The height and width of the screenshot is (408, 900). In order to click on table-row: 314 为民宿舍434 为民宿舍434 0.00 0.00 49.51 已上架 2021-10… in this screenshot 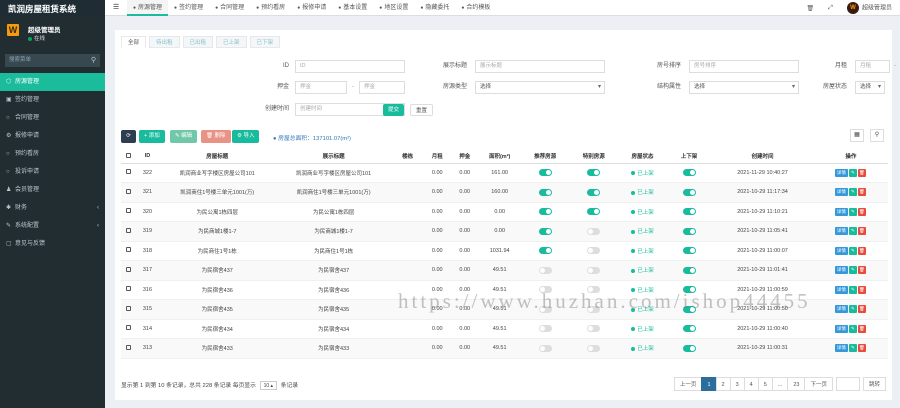, I will do `click(504, 329)`.